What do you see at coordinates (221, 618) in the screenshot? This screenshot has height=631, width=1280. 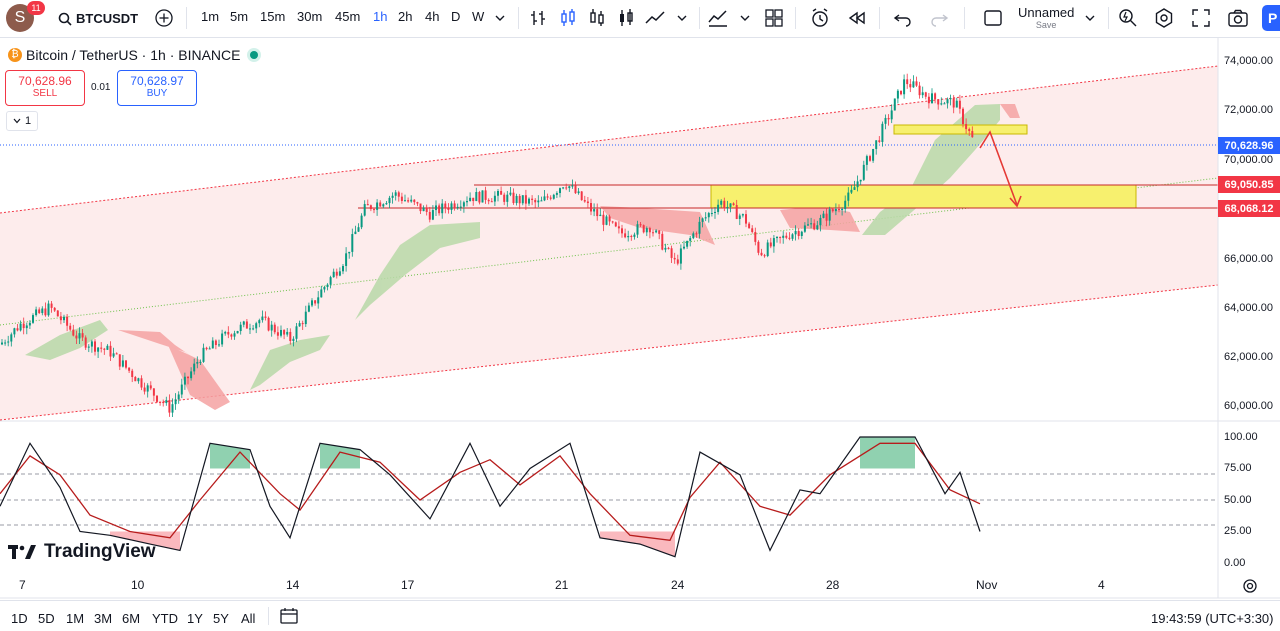 I see `range-5y: 5Y` at bounding box center [221, 618].